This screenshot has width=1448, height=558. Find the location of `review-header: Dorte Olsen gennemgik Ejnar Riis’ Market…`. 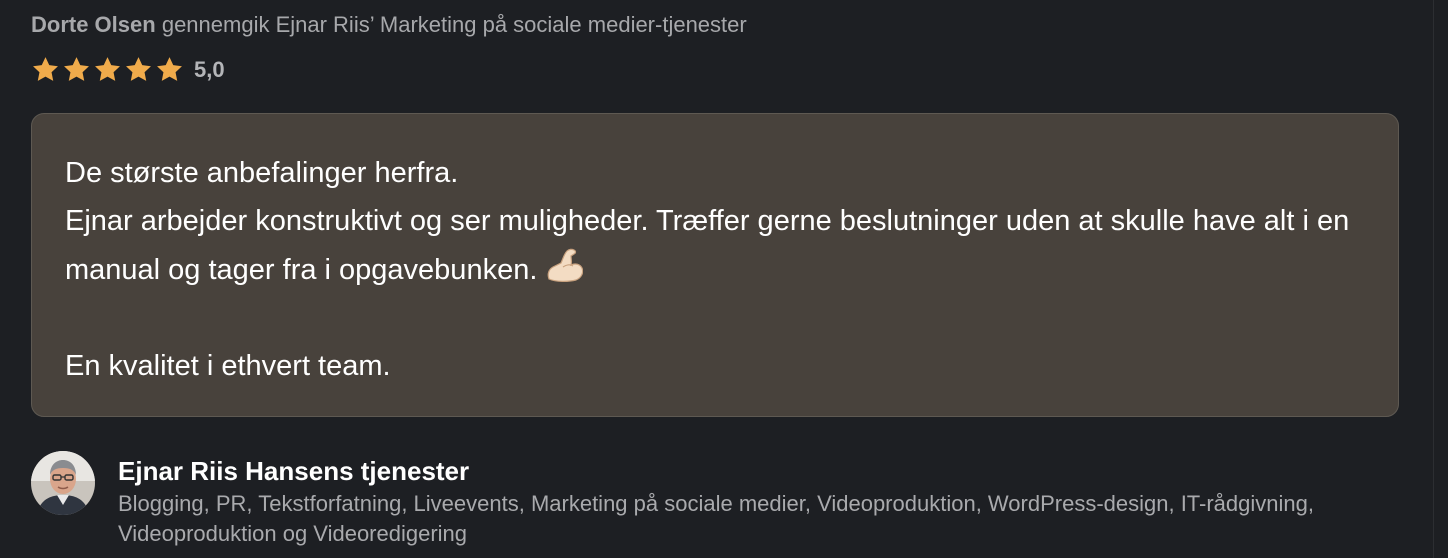

review-header: Dorte Olsen gennemgik Ejnar Riis’ Market… is located at coordinates (389, 25).